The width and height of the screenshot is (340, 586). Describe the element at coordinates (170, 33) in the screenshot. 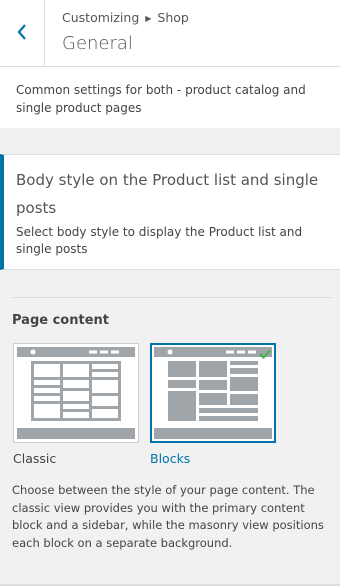

I see `customizer-header: Customizing ▶ Shop General` at that location.